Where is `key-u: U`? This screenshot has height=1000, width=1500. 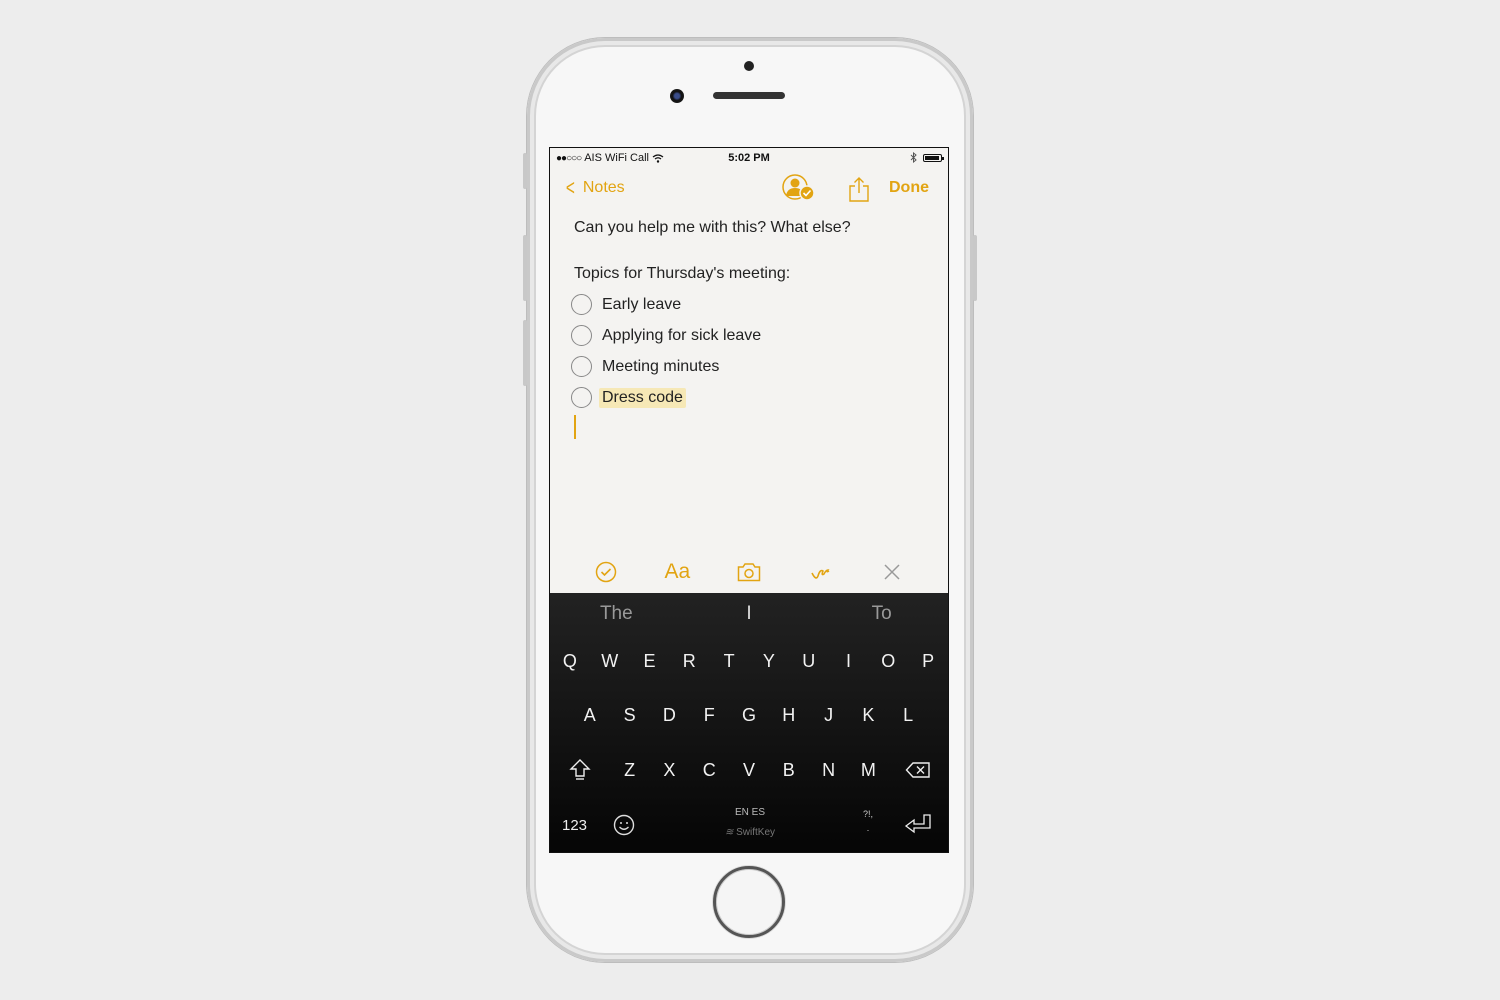 key-u: U is located at coordinates (809, 661).